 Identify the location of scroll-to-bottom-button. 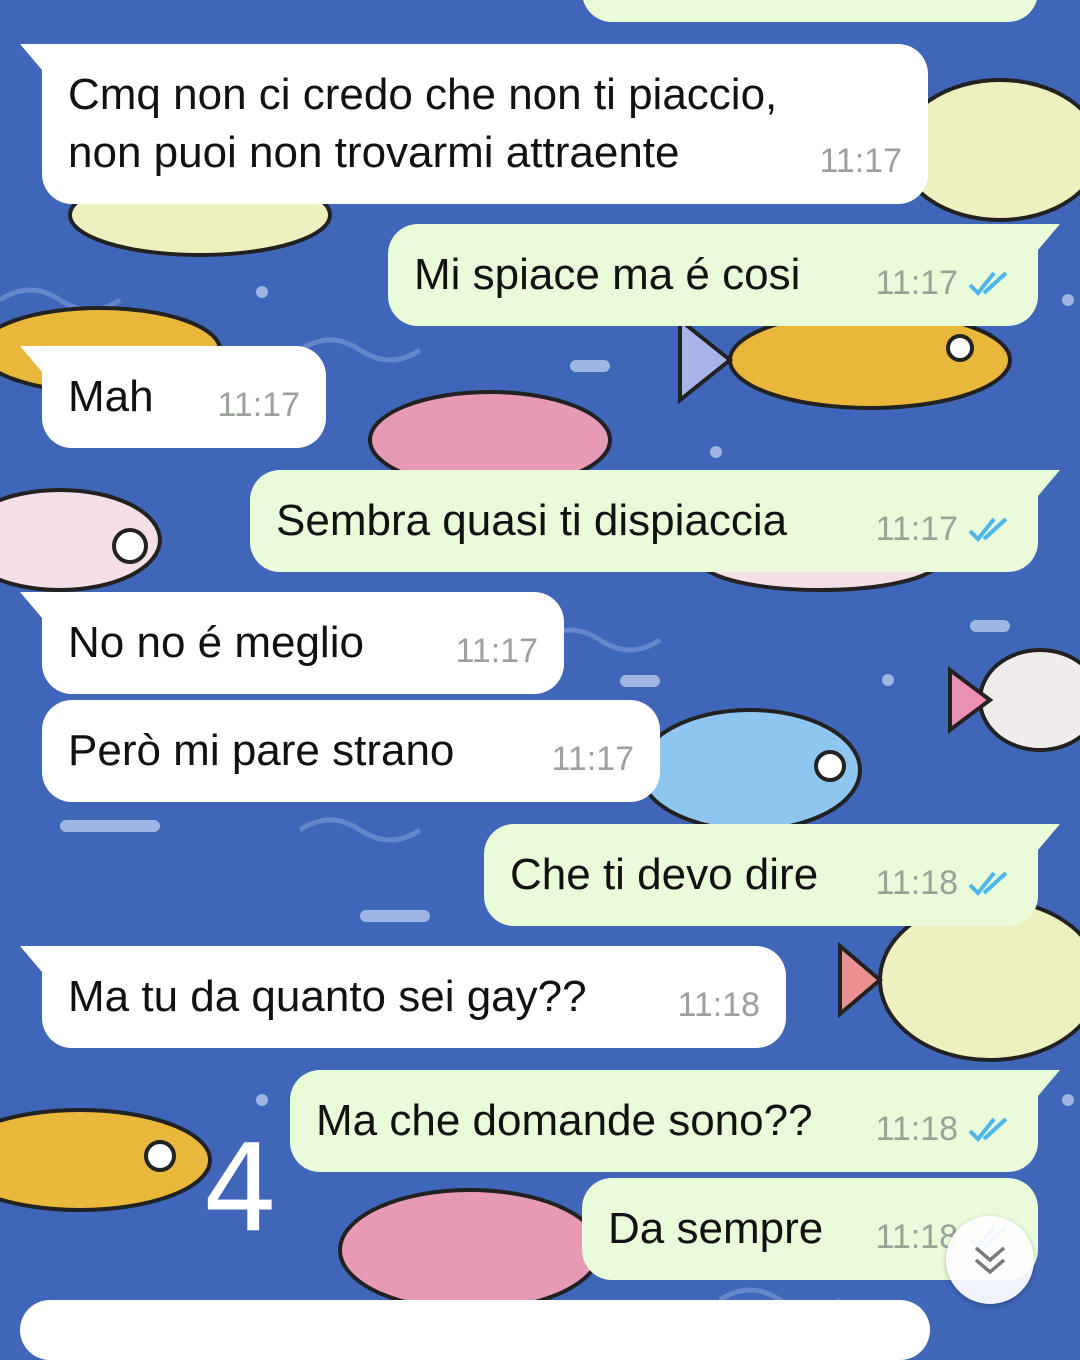
(990, 1260).